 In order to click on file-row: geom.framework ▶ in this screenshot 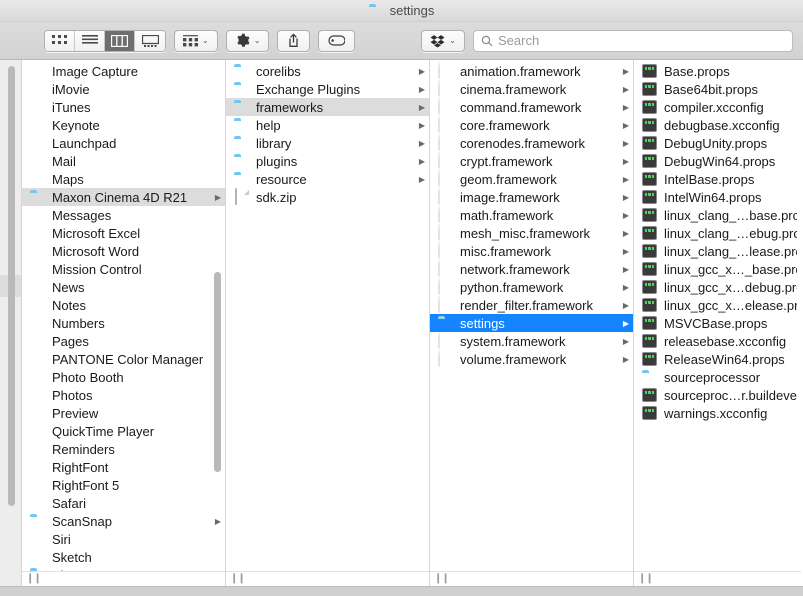, I will do `click(531, 179)`.